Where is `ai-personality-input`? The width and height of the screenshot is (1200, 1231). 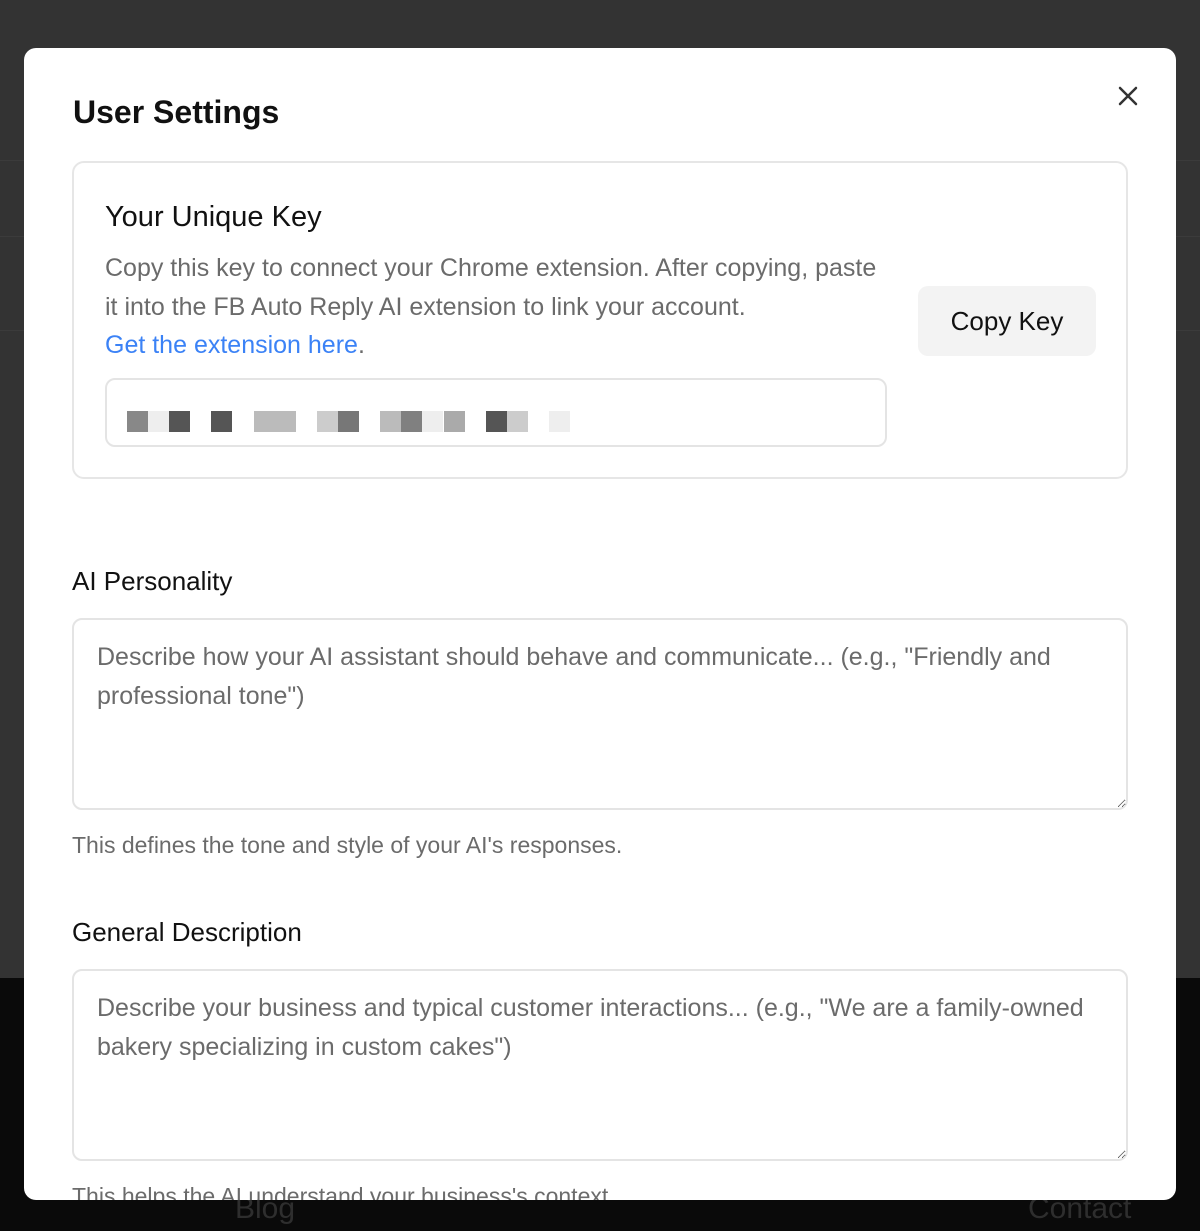 ai-personality-input is located at coordinates (600, 714).